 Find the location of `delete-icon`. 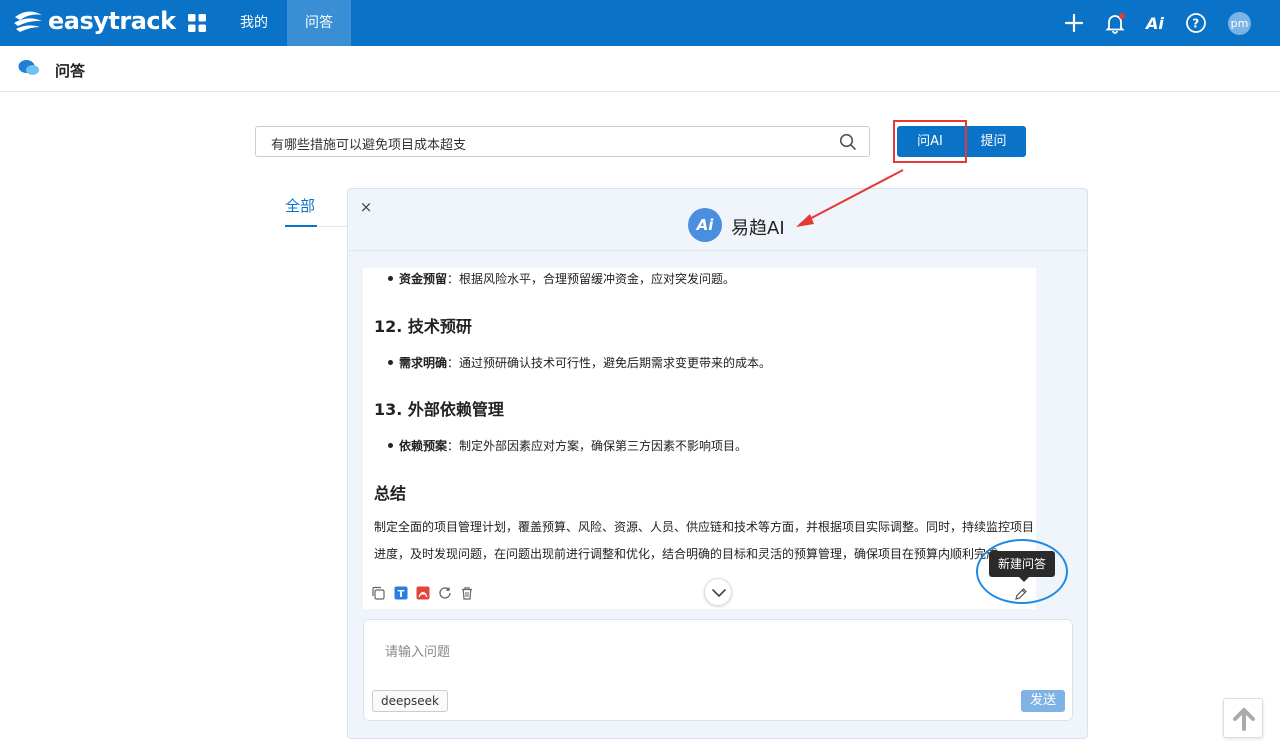

delete-icon is located at coordinates (467, 593).